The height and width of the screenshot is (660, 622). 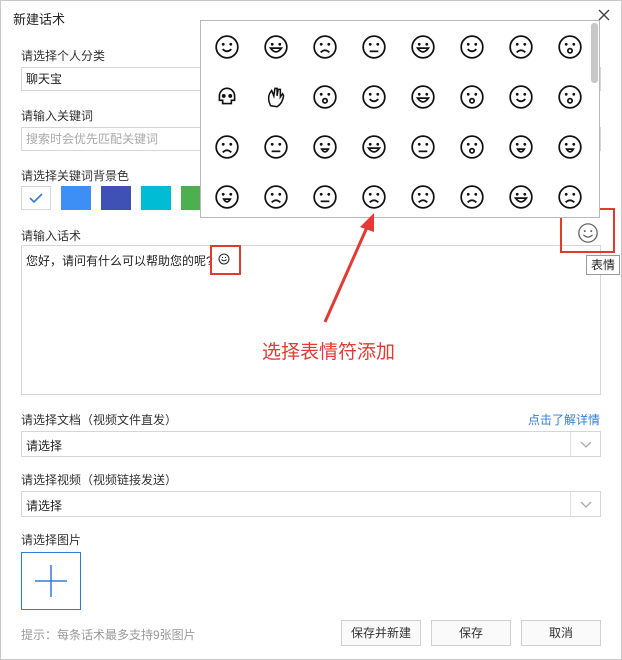 What do you see at coordinates (329, 352) in the screenshot?
I see `annotation-text: 选择表情符添加` at bounding box center [329, 352].